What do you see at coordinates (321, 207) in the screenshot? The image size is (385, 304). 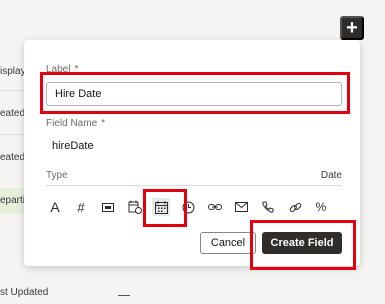 I see `percent-type-icon: %` at bounding box center [321, 207].